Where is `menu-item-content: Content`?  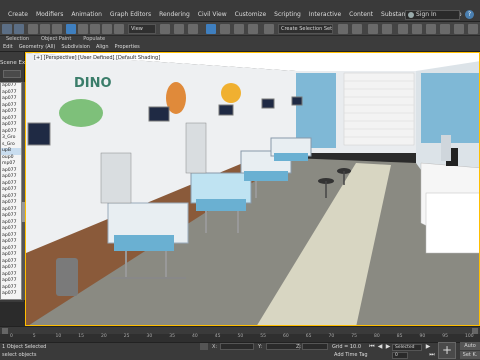
menu-item-content: Content is located at coordinates (361, 14).